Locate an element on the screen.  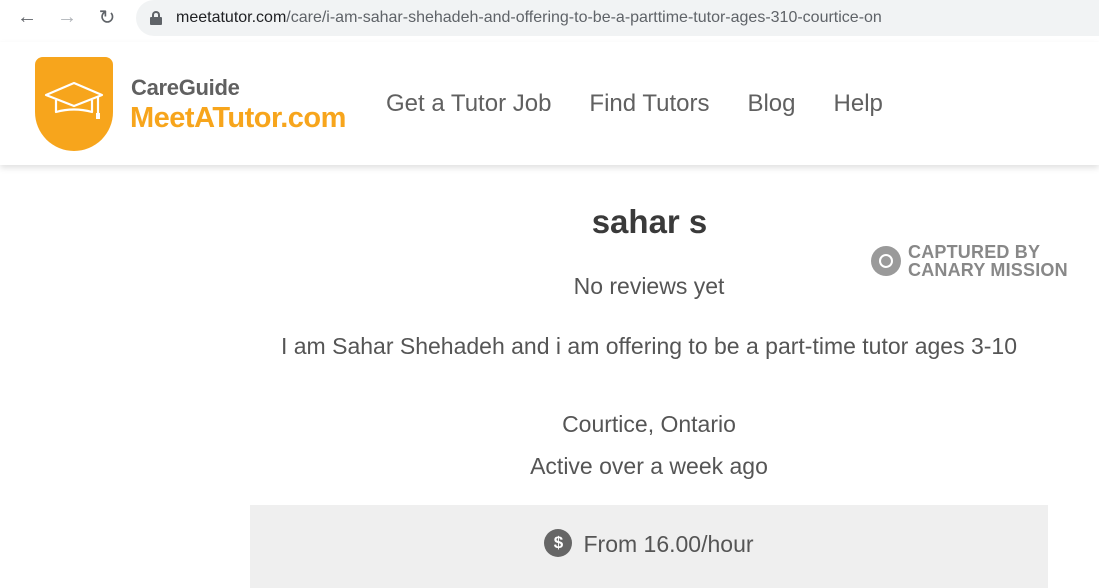
reviews-status: No reviews yet is located at coordinates (649, 286).